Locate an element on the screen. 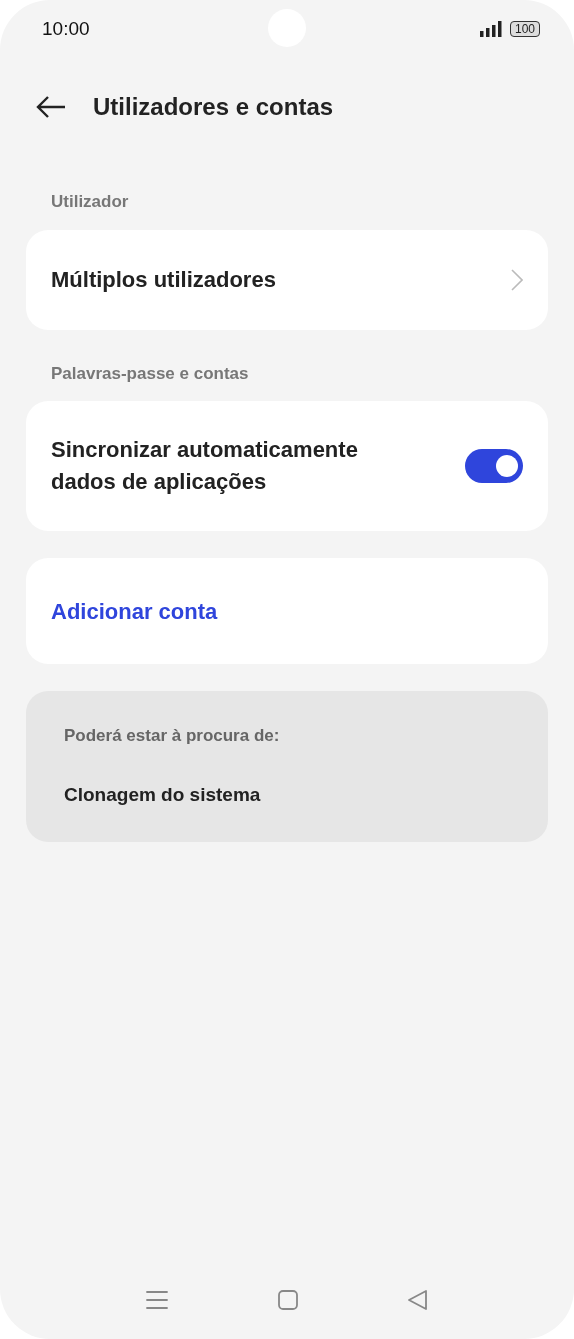 This screenshot has height=1339, width=574. back-icon is located at coordinates (418, 1300).